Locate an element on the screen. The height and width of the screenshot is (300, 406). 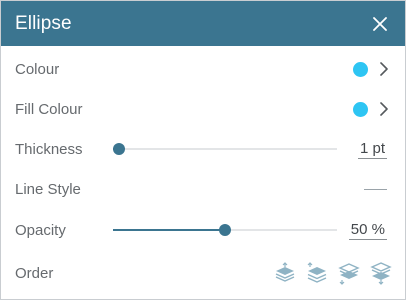
line-style-label: Line Style is located at coordinates (48, 189).